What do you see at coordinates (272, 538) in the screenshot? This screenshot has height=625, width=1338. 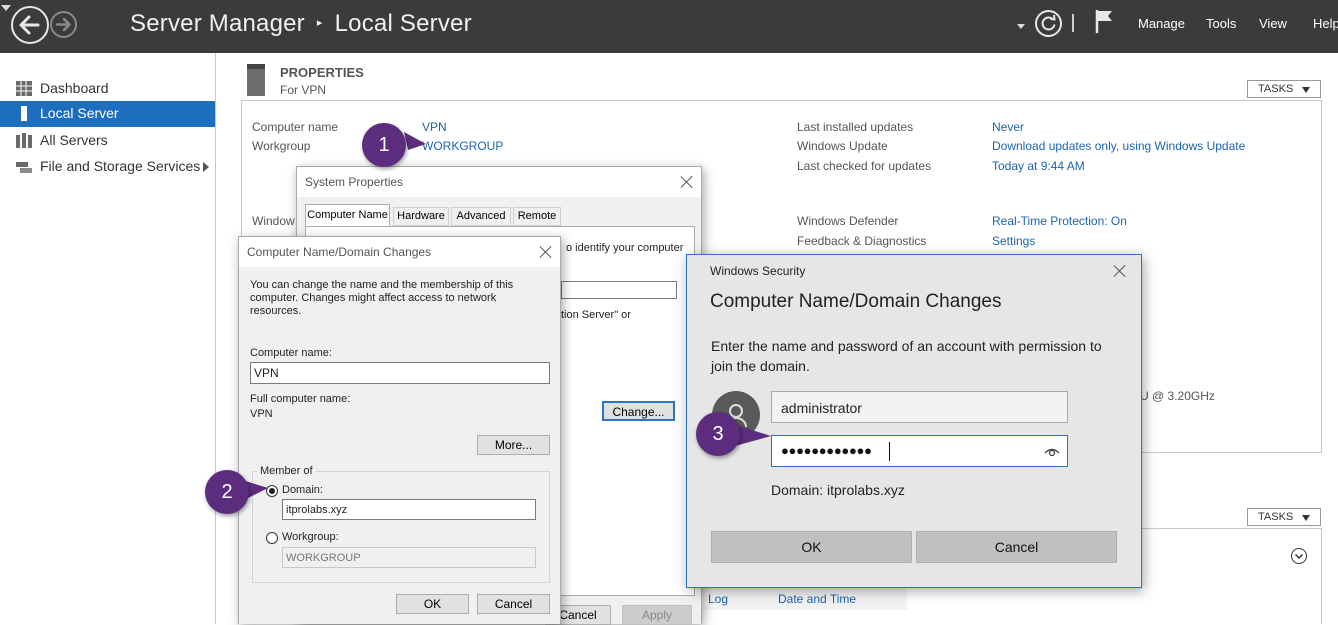 I see `workgroup-radio` at bounding box center [272, 538].